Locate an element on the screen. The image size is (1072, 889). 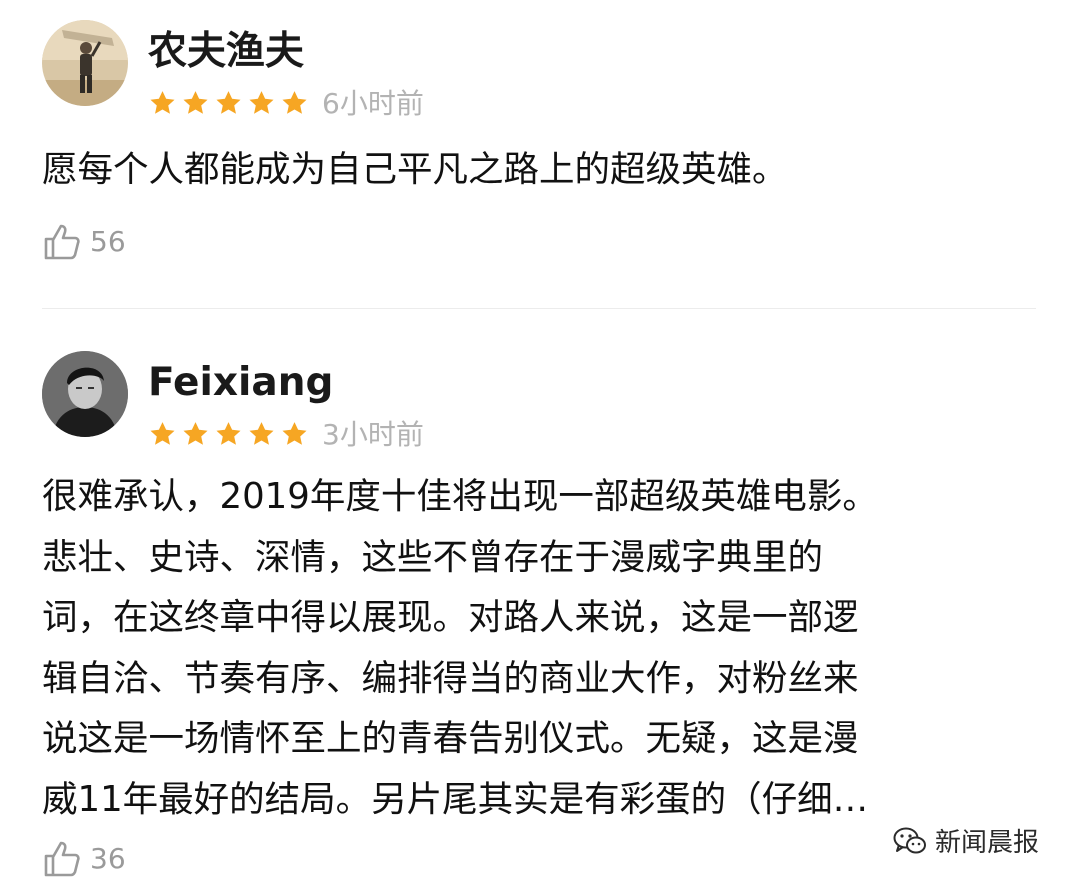
like-button: 56 is located at coordinates (84, 242).